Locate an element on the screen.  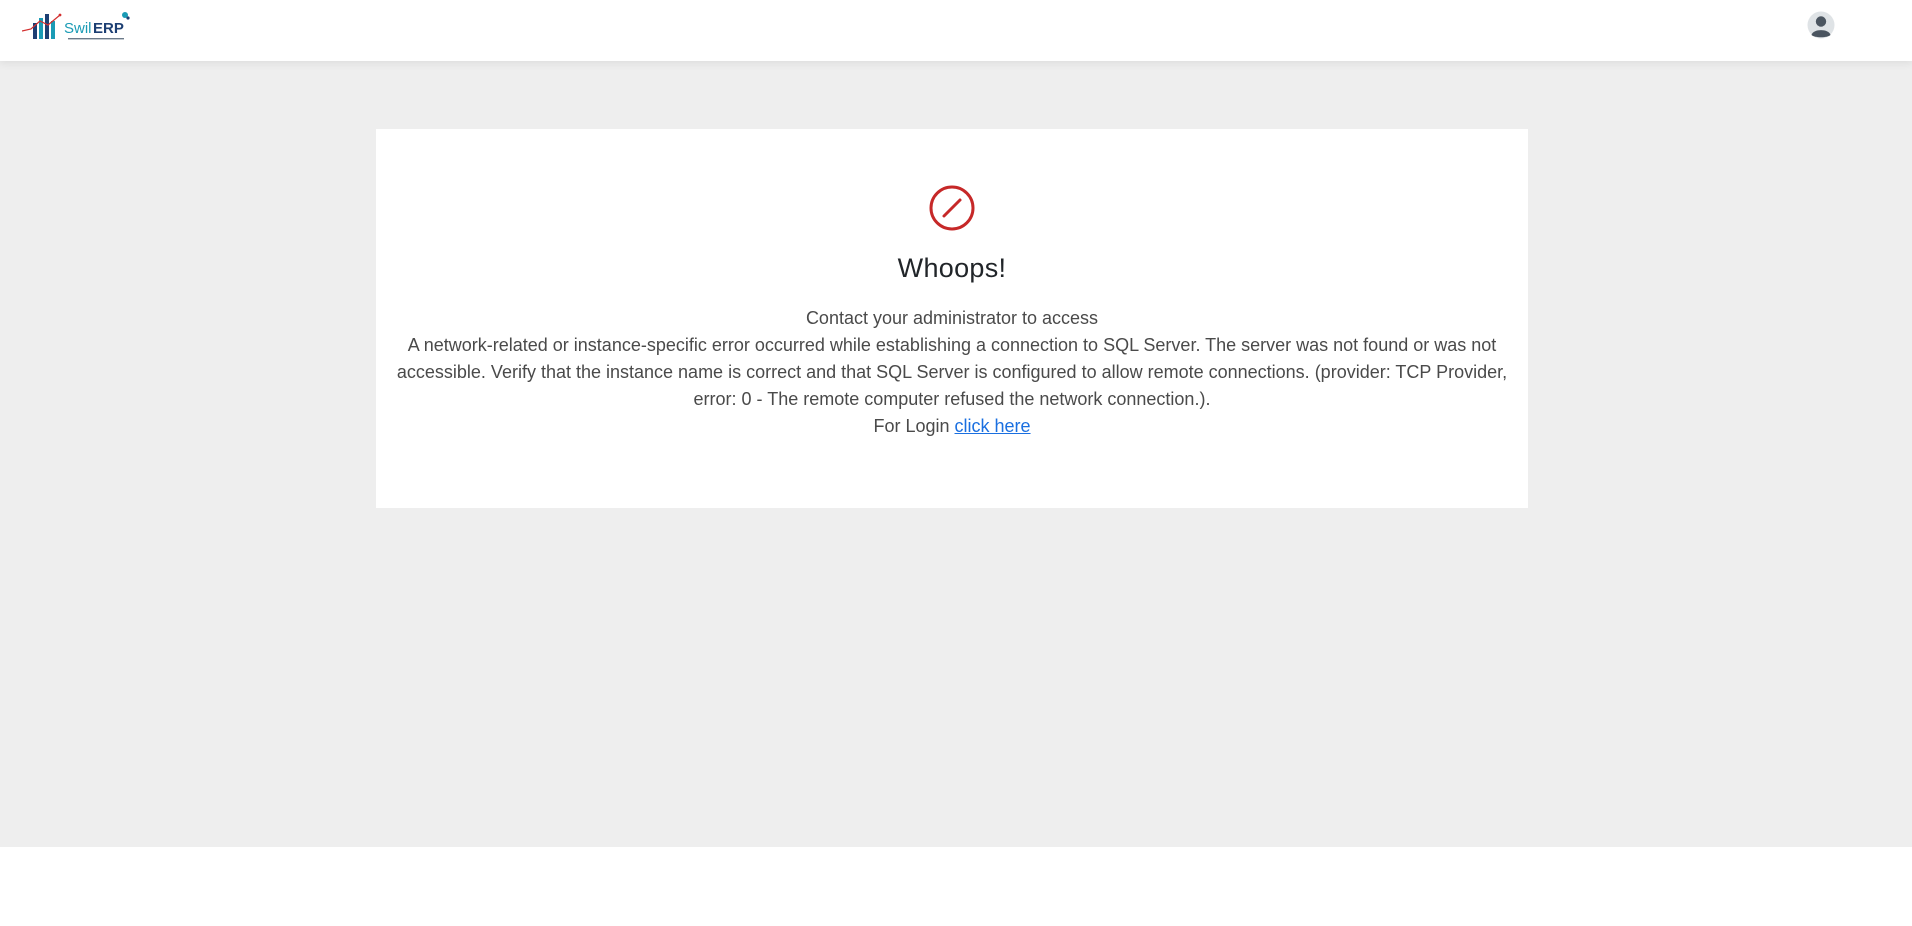
login-link: click here is located at coordinates (993, 426).